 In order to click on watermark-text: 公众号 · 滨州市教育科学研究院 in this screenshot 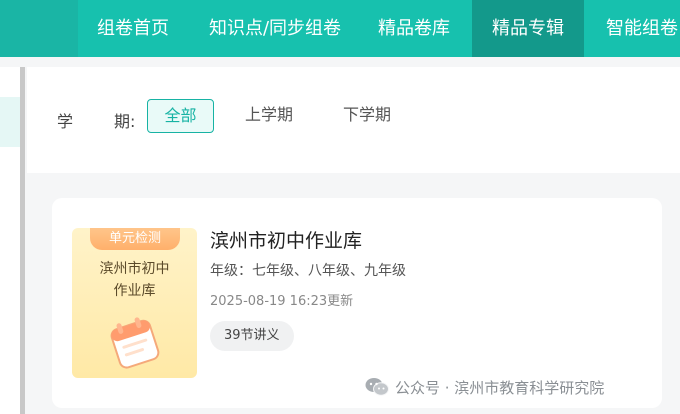, I will do `click(500, 387)`.